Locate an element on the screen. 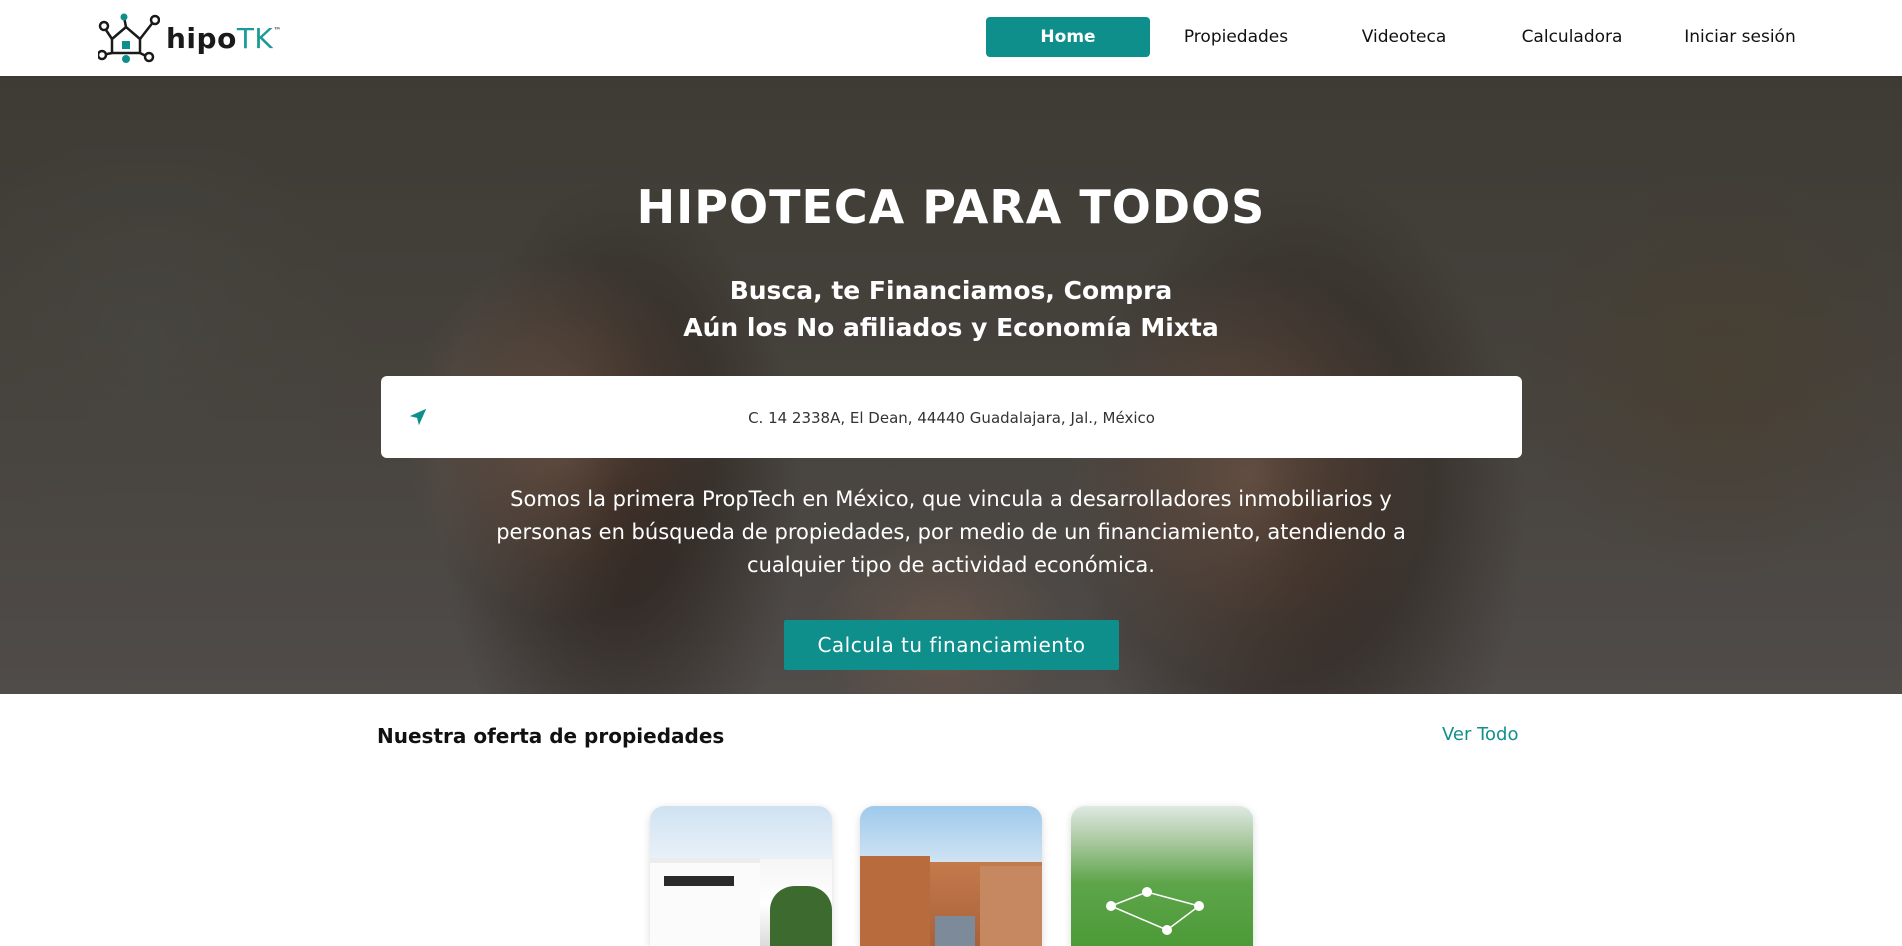 The image size is (1902, 946). nav-videoteca: Videoteca is located at coordinates (1404, 37).